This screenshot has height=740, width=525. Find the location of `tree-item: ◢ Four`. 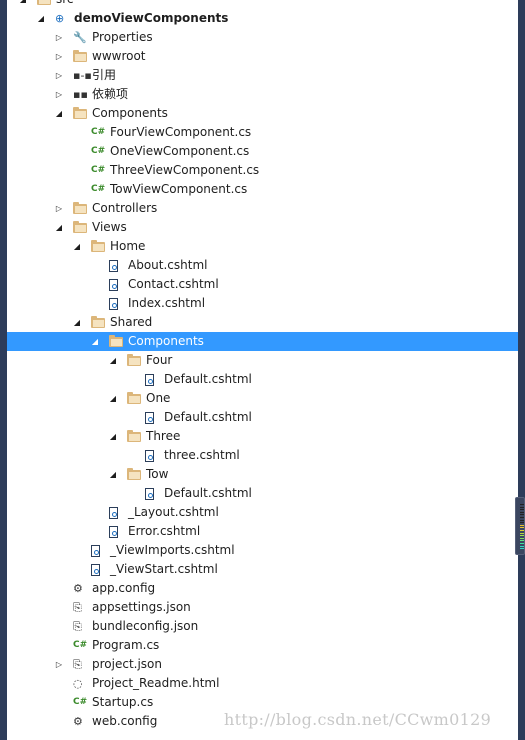

tree-item: ◢ Four is located at coordinates (262, 360).